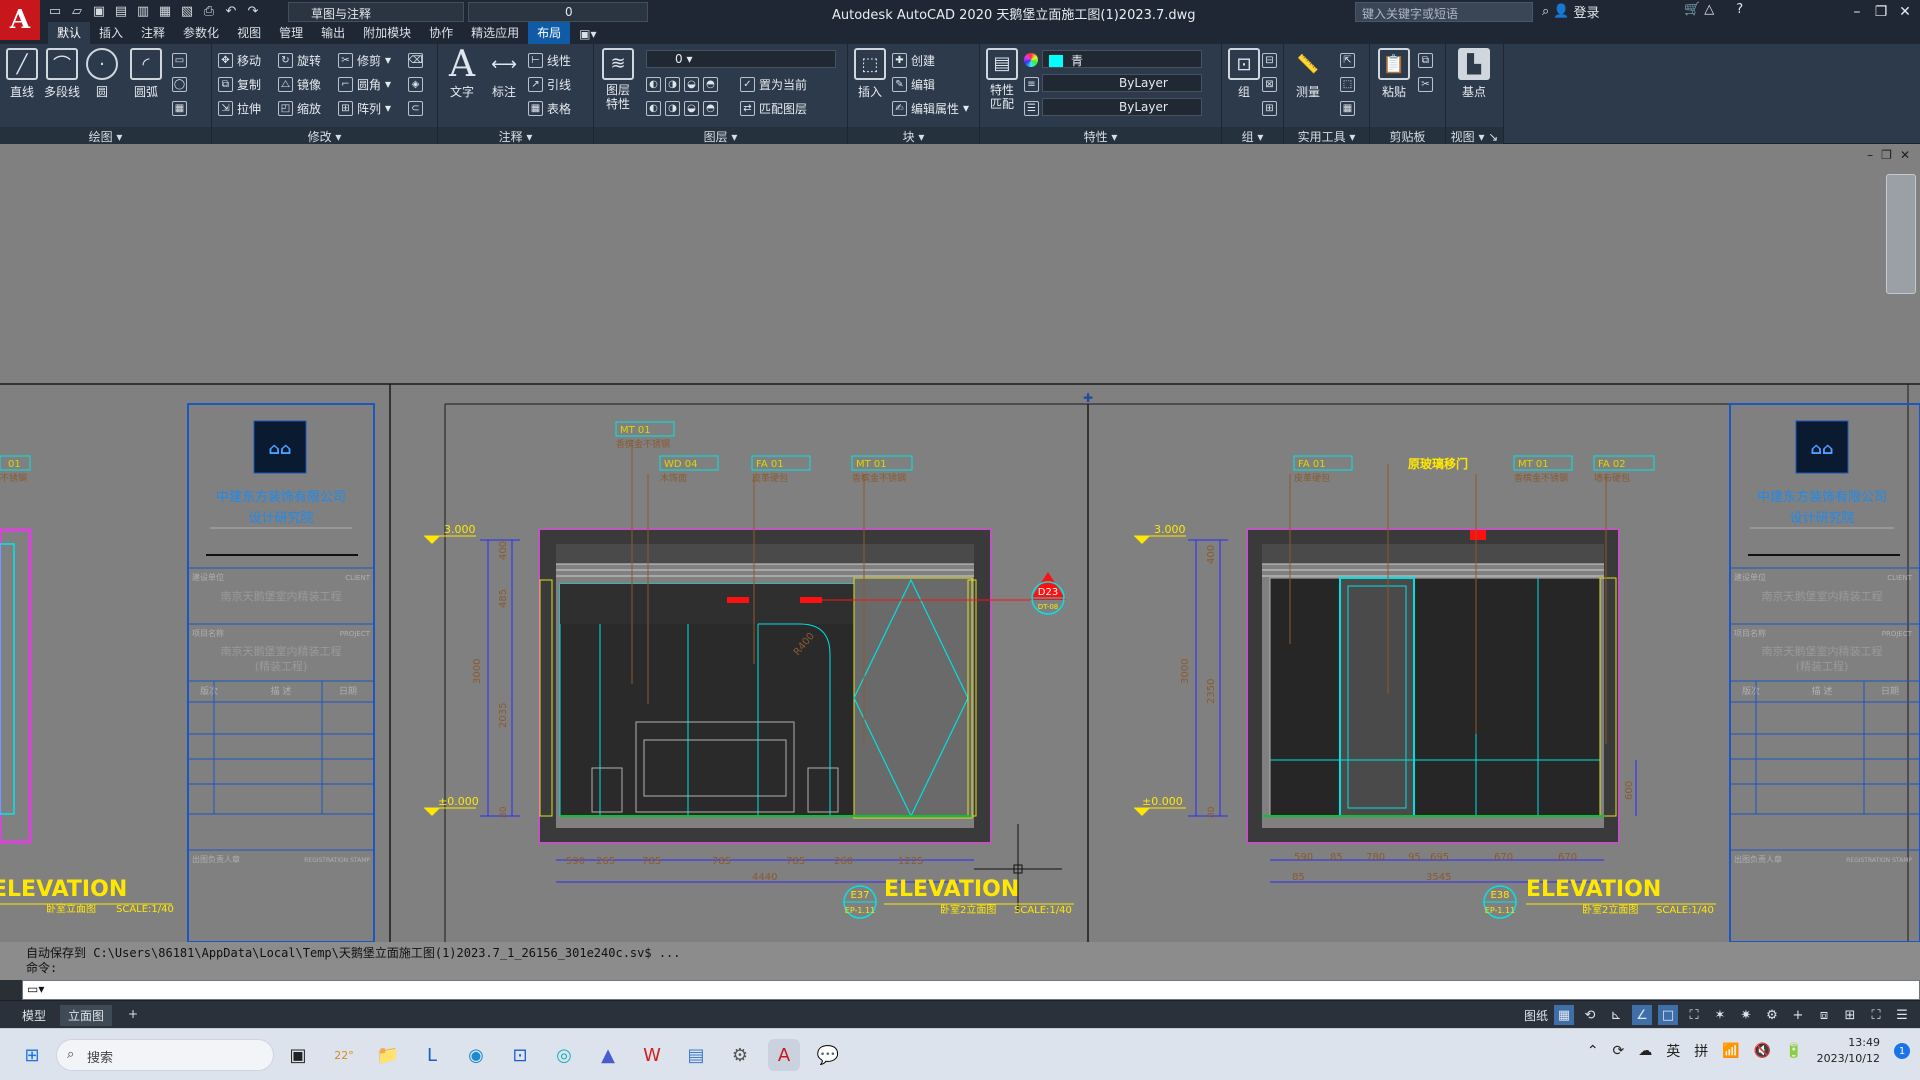 The image size is (1920, 1080). Describe the element at coordinates (1122, 59) in the screenshot. I see `color-dropdown: 青` at that location.